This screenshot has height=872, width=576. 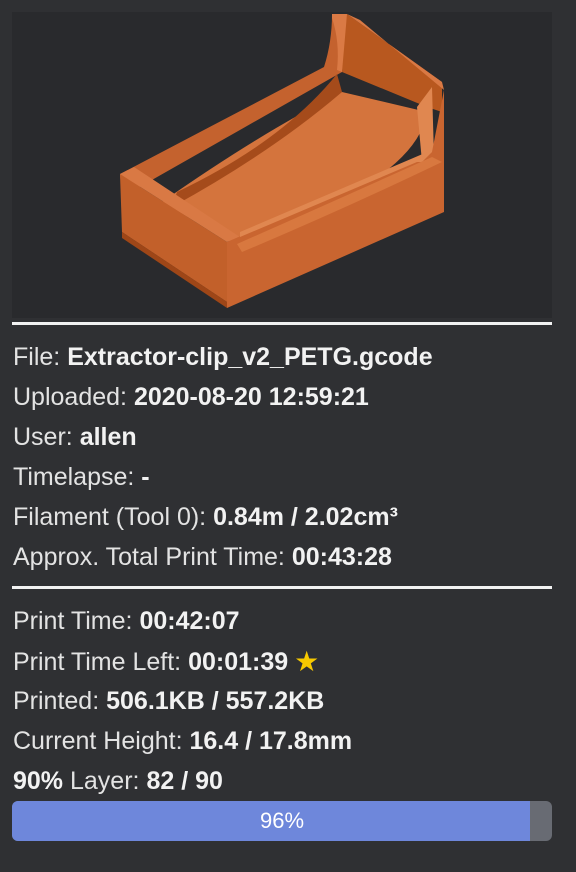 What do you see at coordinates (56, 701) in the screenshot?
I see `printed-label: Printed:` at bounding box center [56, 701].